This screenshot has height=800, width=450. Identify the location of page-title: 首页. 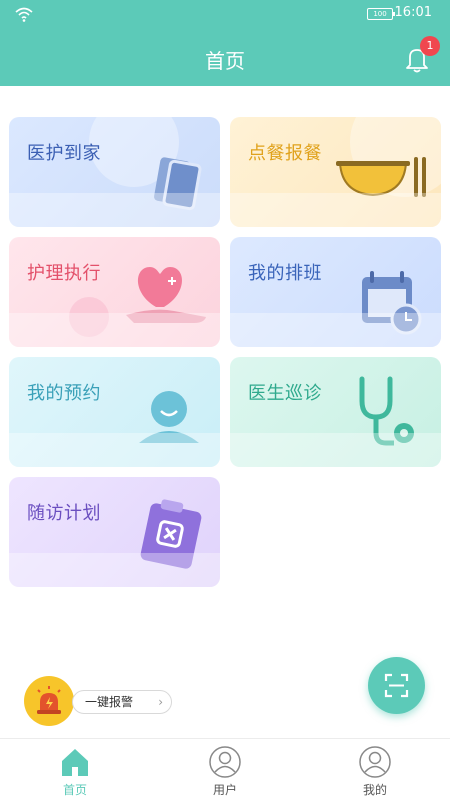
(225, 61).